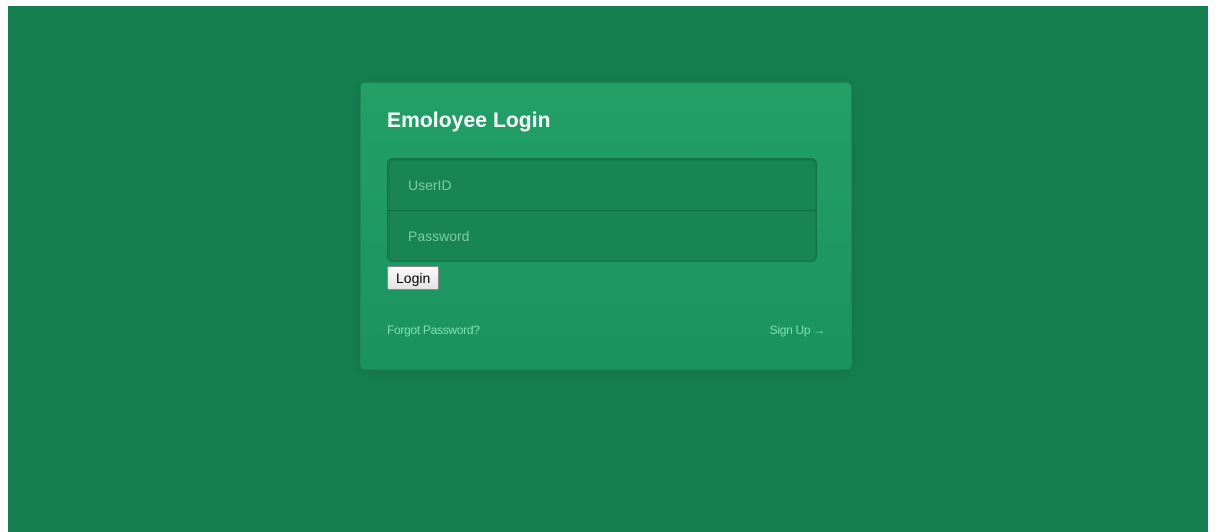  I want to click on login-button: Login, so click(413, 278).